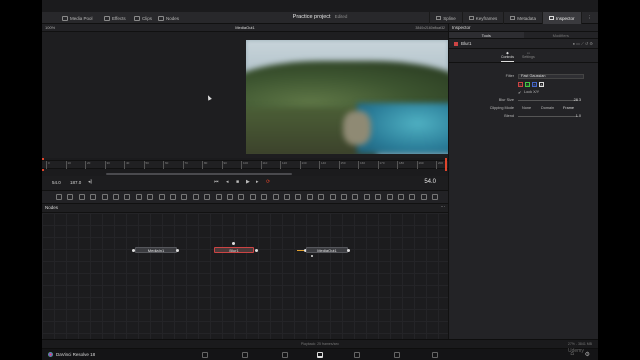 This screenshot has width=640, height=360. What do you see at coordinates (527, 84) in the screenshot?
I see `channel-g-toggle: G` at bounding box center [527, 84].